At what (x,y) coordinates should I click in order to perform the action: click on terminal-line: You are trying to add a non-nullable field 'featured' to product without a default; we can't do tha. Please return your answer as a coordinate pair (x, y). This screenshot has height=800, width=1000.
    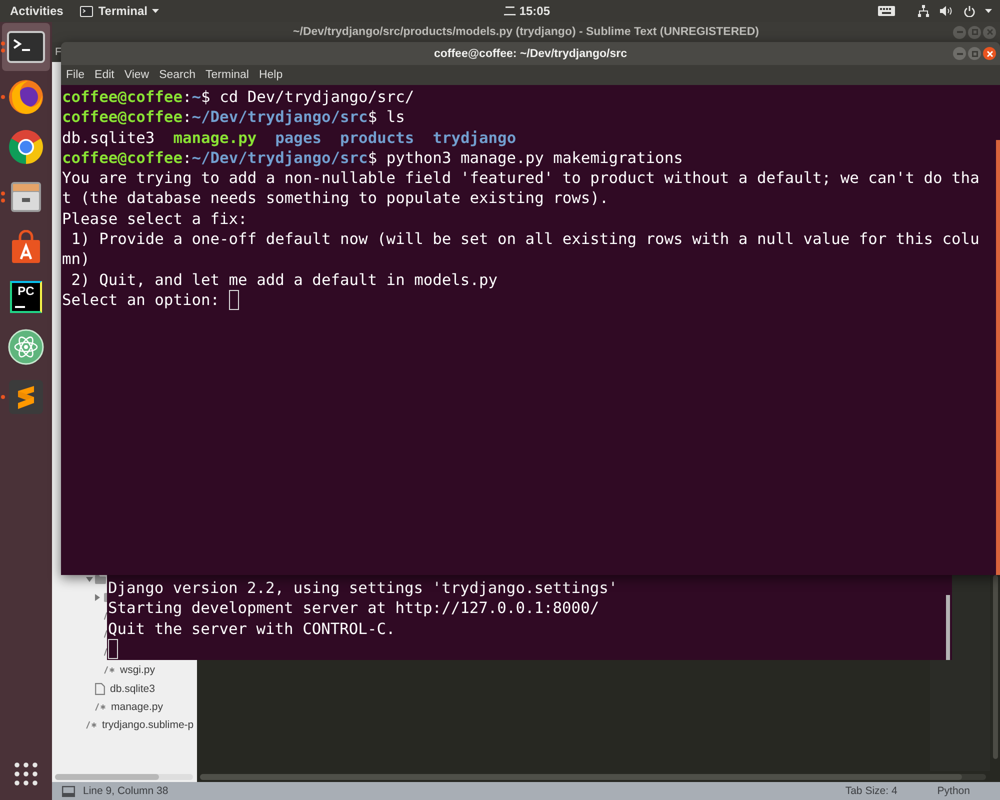
    Looking at the image, I should click on (521, 178).